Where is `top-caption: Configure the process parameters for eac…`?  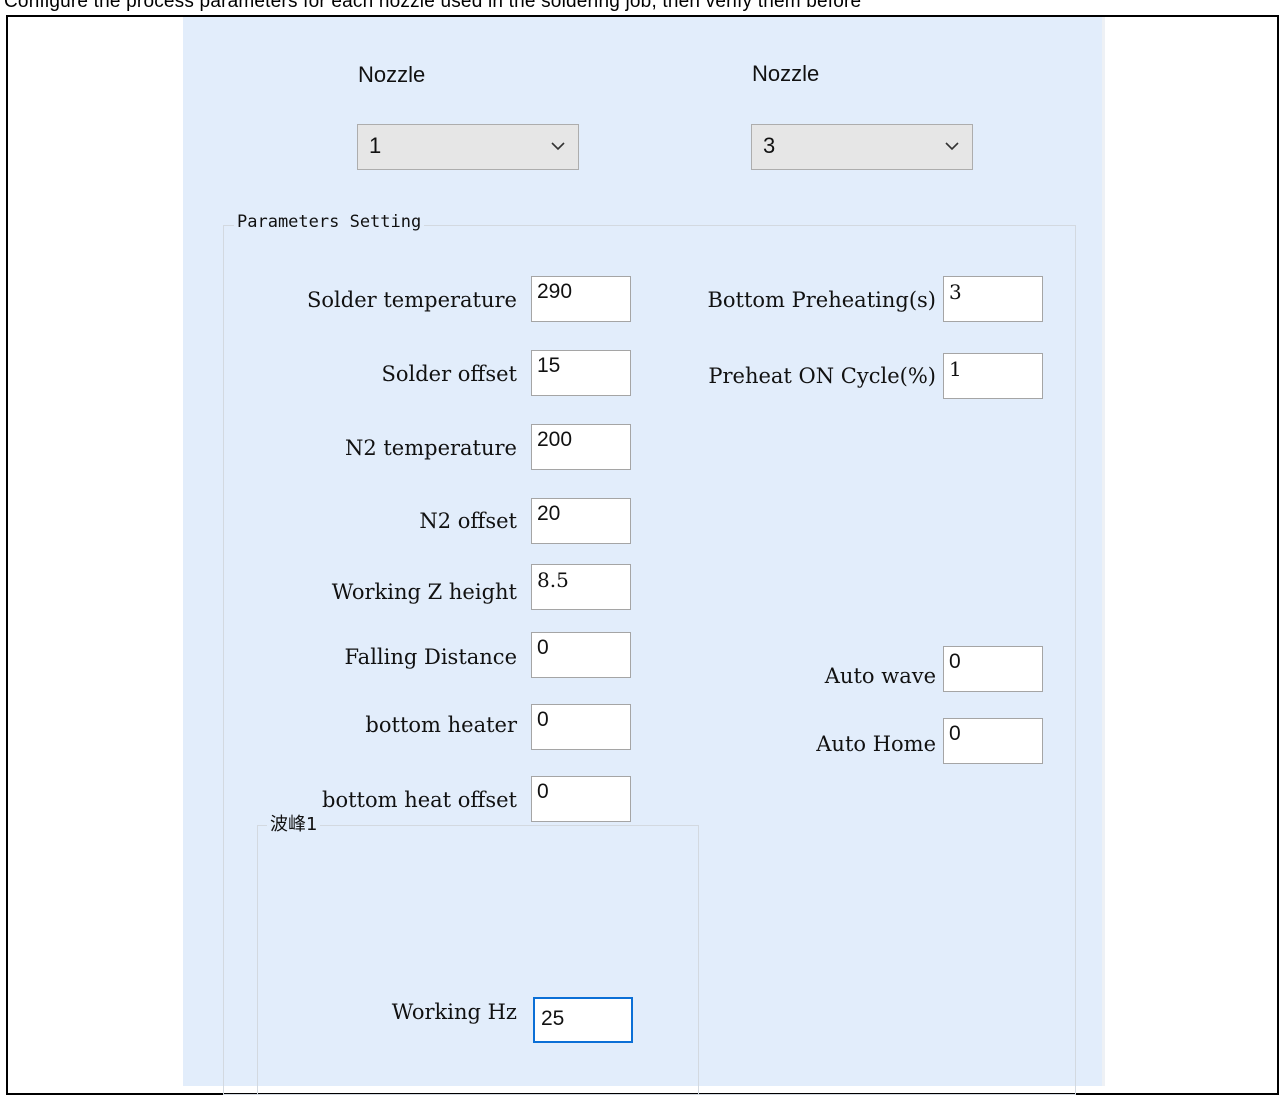
top-caption: Configure the process parameters for eac… is located at coordinates (433, 6).